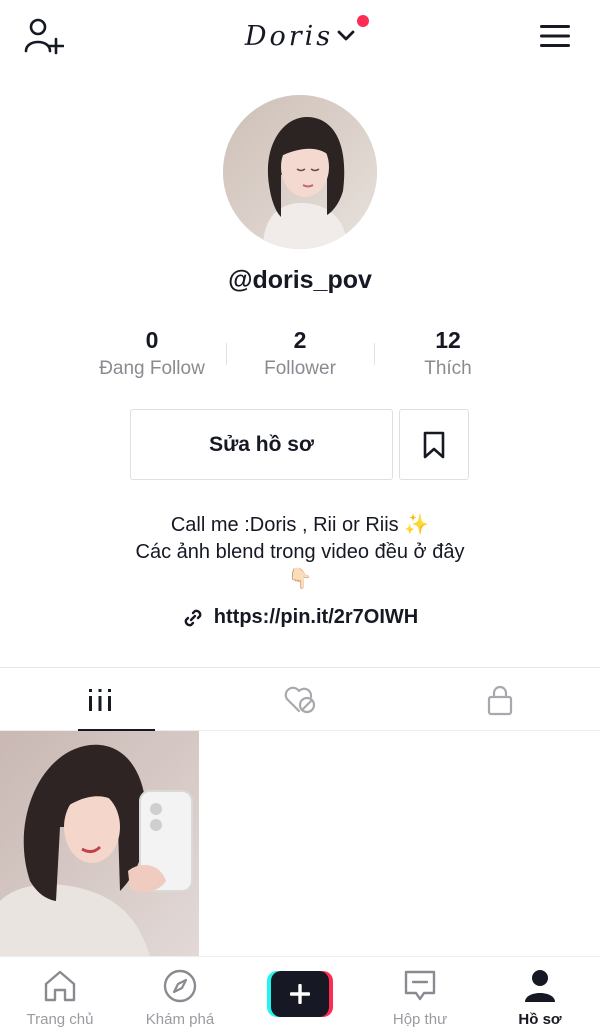 This screenshot has height=1035, width=600. I want to click on create-button-core, so click(300, 994).